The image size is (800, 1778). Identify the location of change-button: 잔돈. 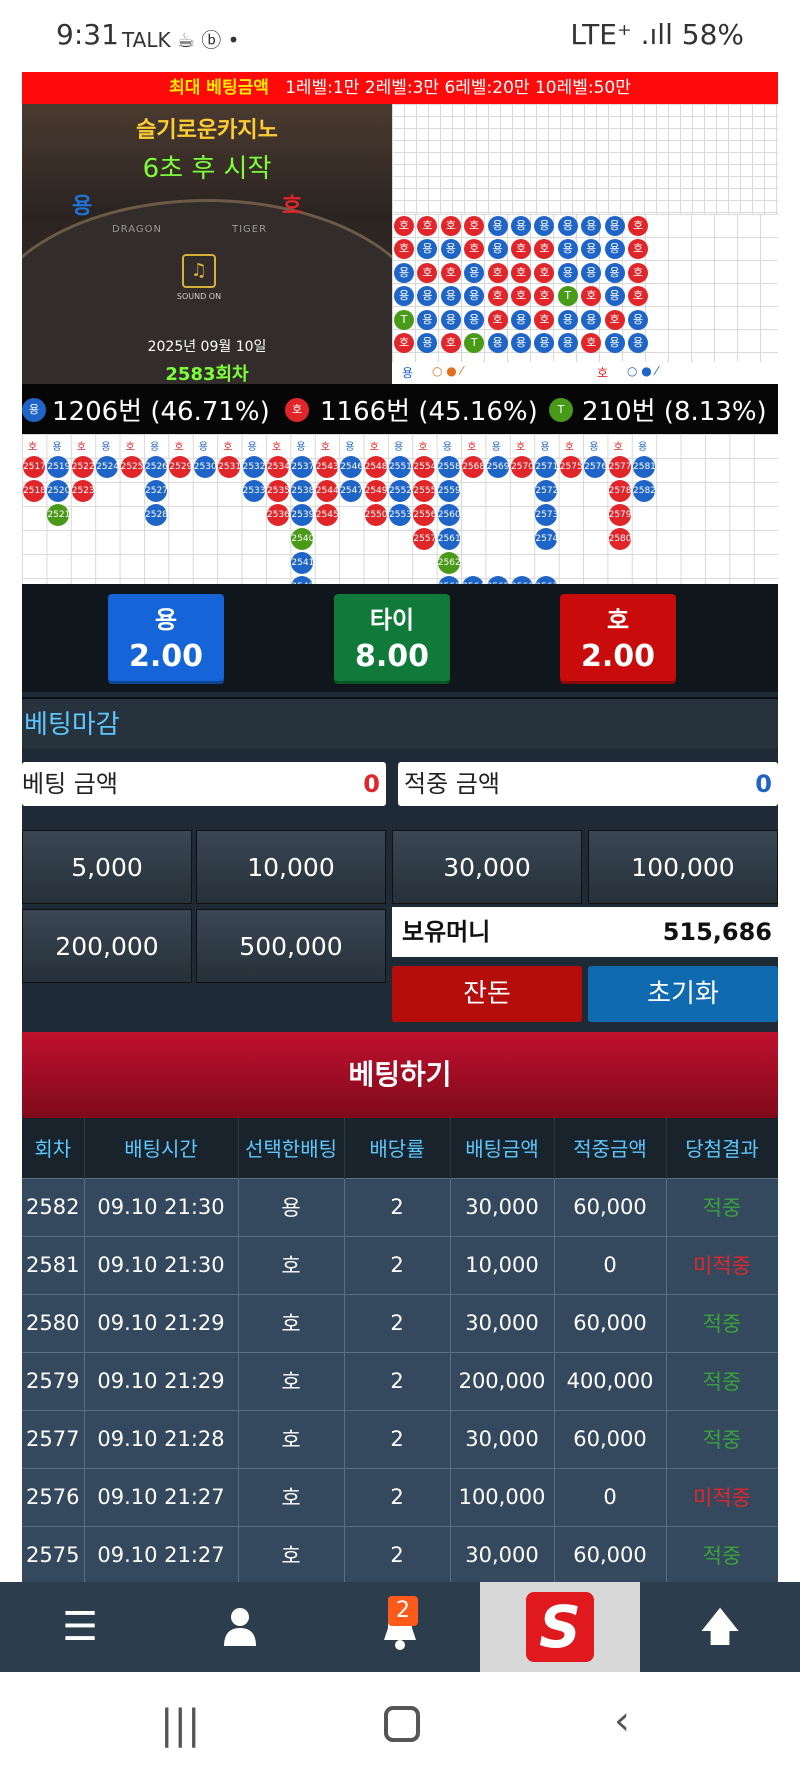
(487, 994).